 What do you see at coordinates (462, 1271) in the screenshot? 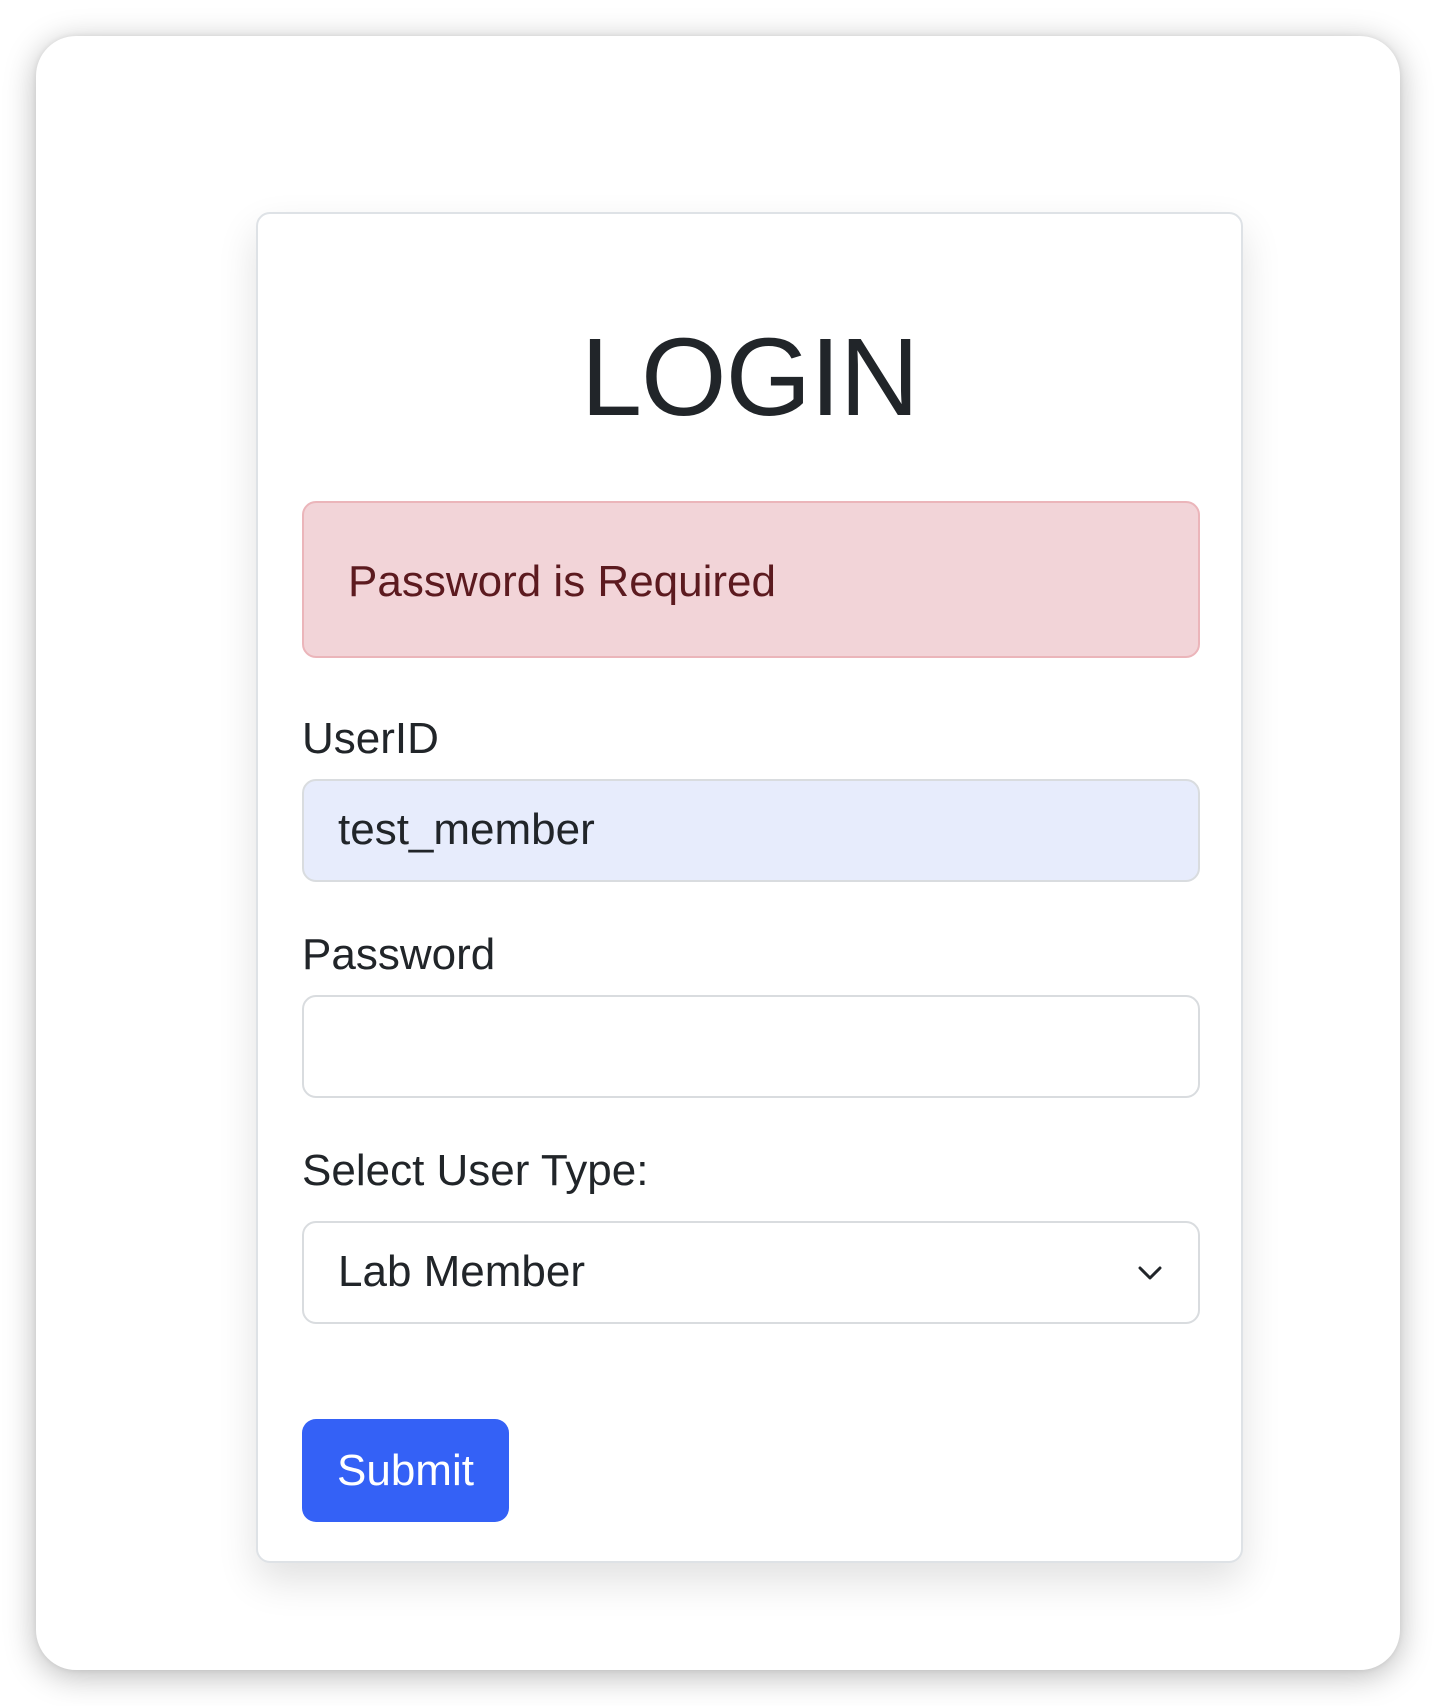
I see `usertype-select-value: Lab Member` at bounding box center [462, 1271].